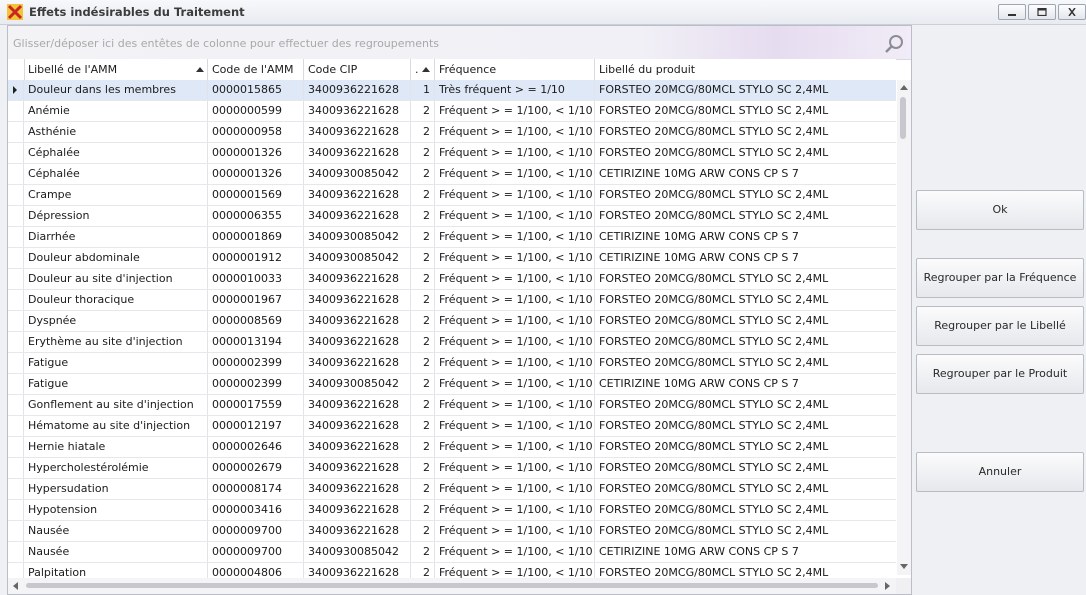  Describe the element at coordinates (1000, 326) in the screenshot. I see `group-by-label-button: Regrouper par le Libellé` at that location.